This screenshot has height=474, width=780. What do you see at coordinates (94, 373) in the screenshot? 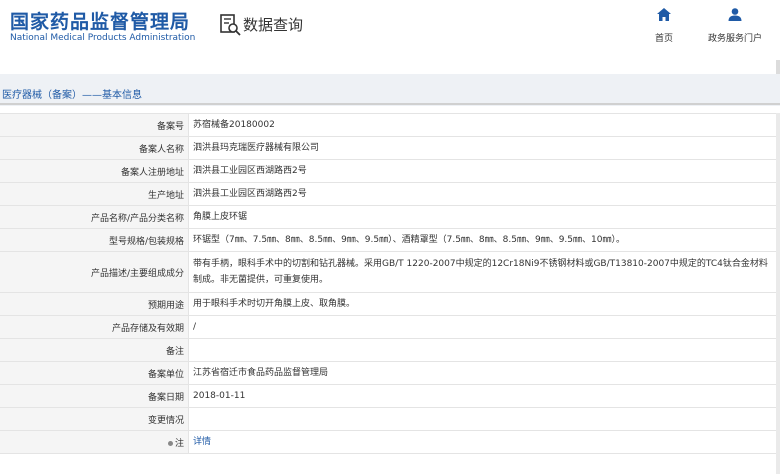
I see `row-label: 备案单位` at bounding box center [94, 373].